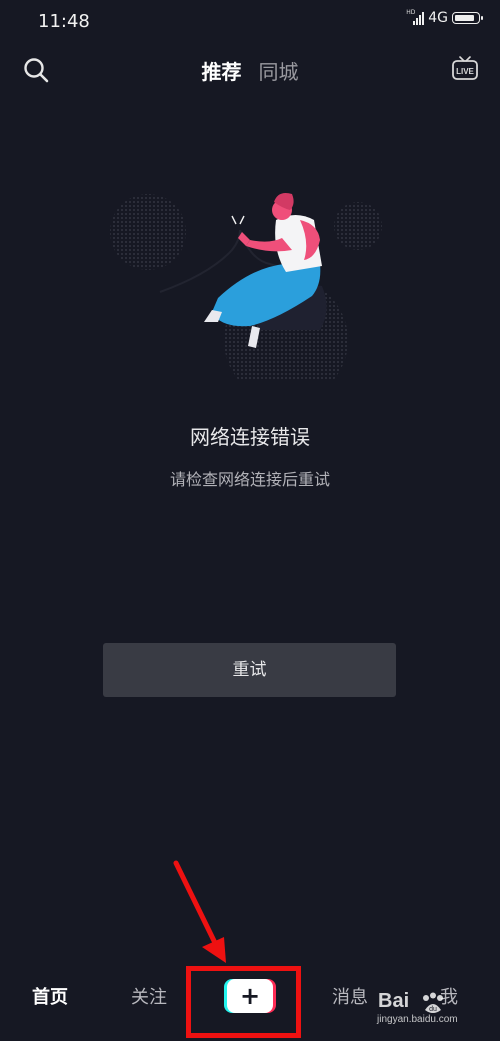 The image size is (500, 1041). I want to click on nav-following: 关注, so click(149, 996).